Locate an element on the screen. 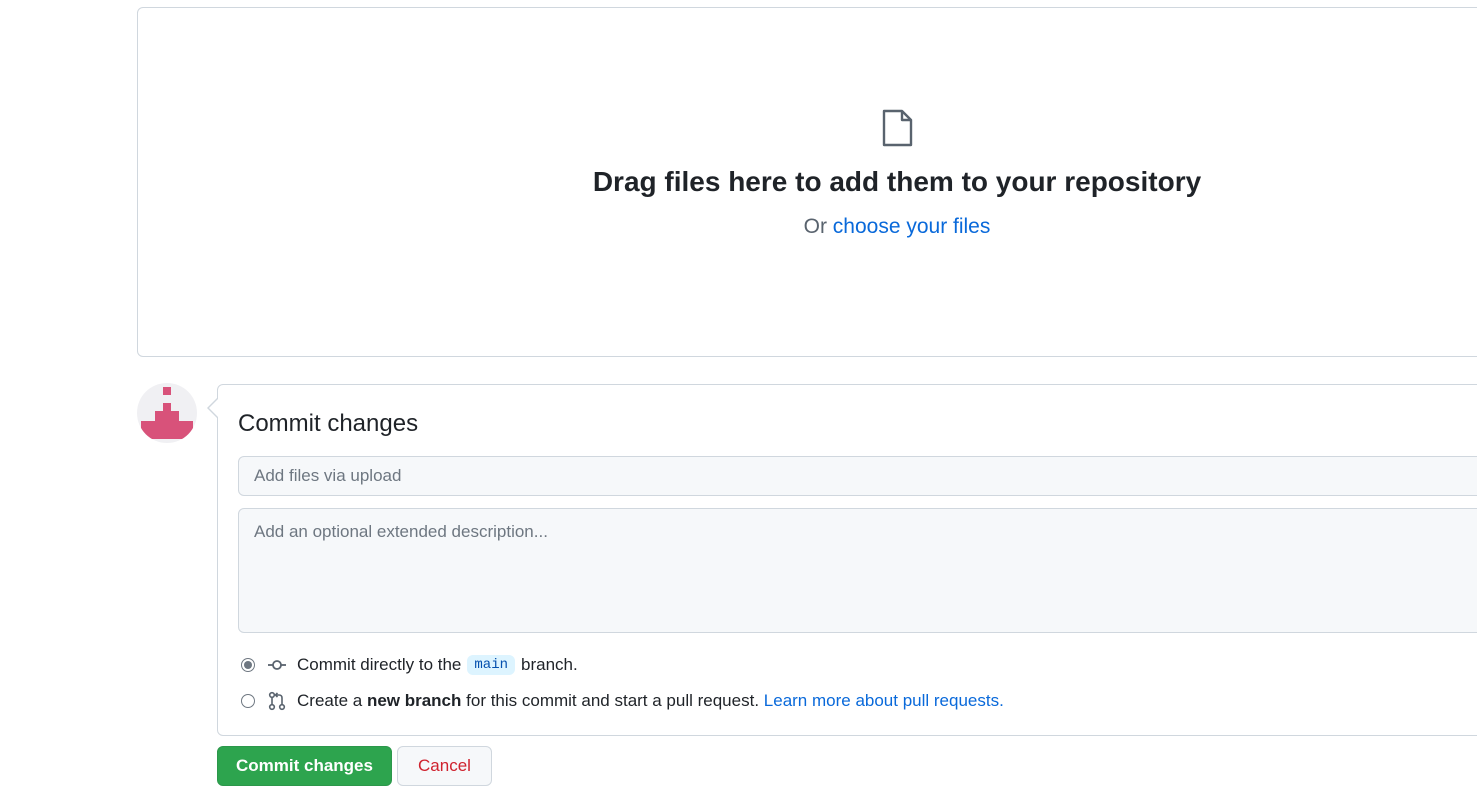 The image size is (1477, 804). new-branch-radio is located at coordinates (248, 701).